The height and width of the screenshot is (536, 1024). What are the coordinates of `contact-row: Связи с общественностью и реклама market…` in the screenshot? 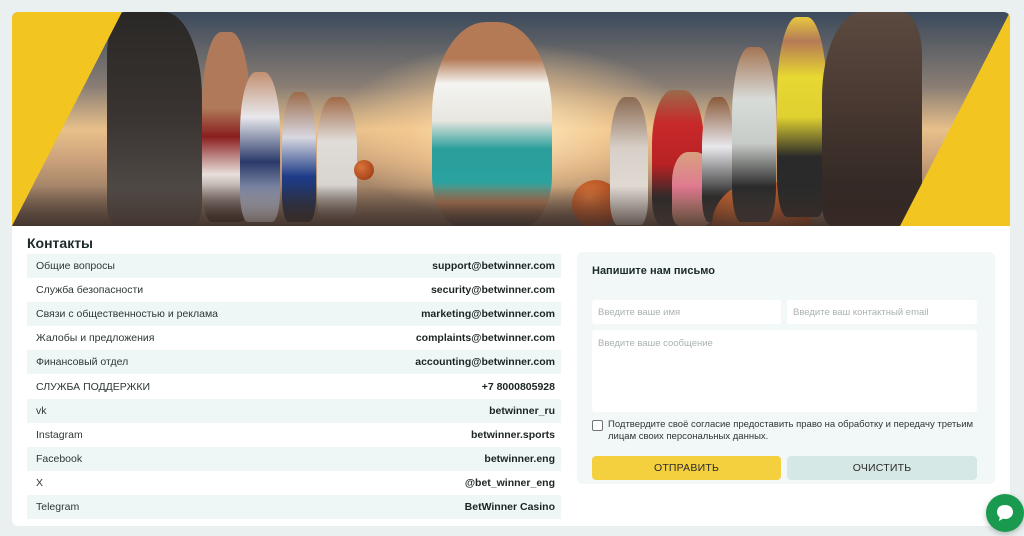 It's located at (294, 314).